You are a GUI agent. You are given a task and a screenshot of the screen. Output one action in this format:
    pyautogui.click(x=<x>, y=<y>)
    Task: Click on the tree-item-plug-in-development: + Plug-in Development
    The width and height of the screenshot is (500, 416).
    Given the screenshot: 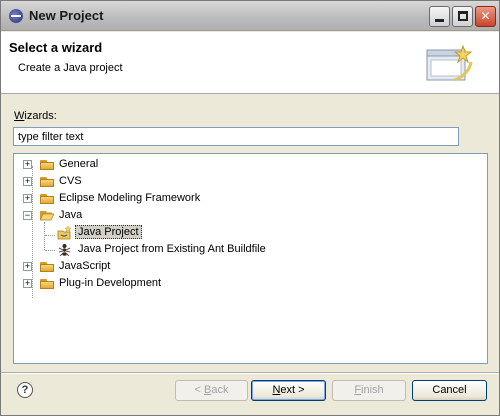 What is the action you would take?
    pyautogui.click(x=164, y=284)
    